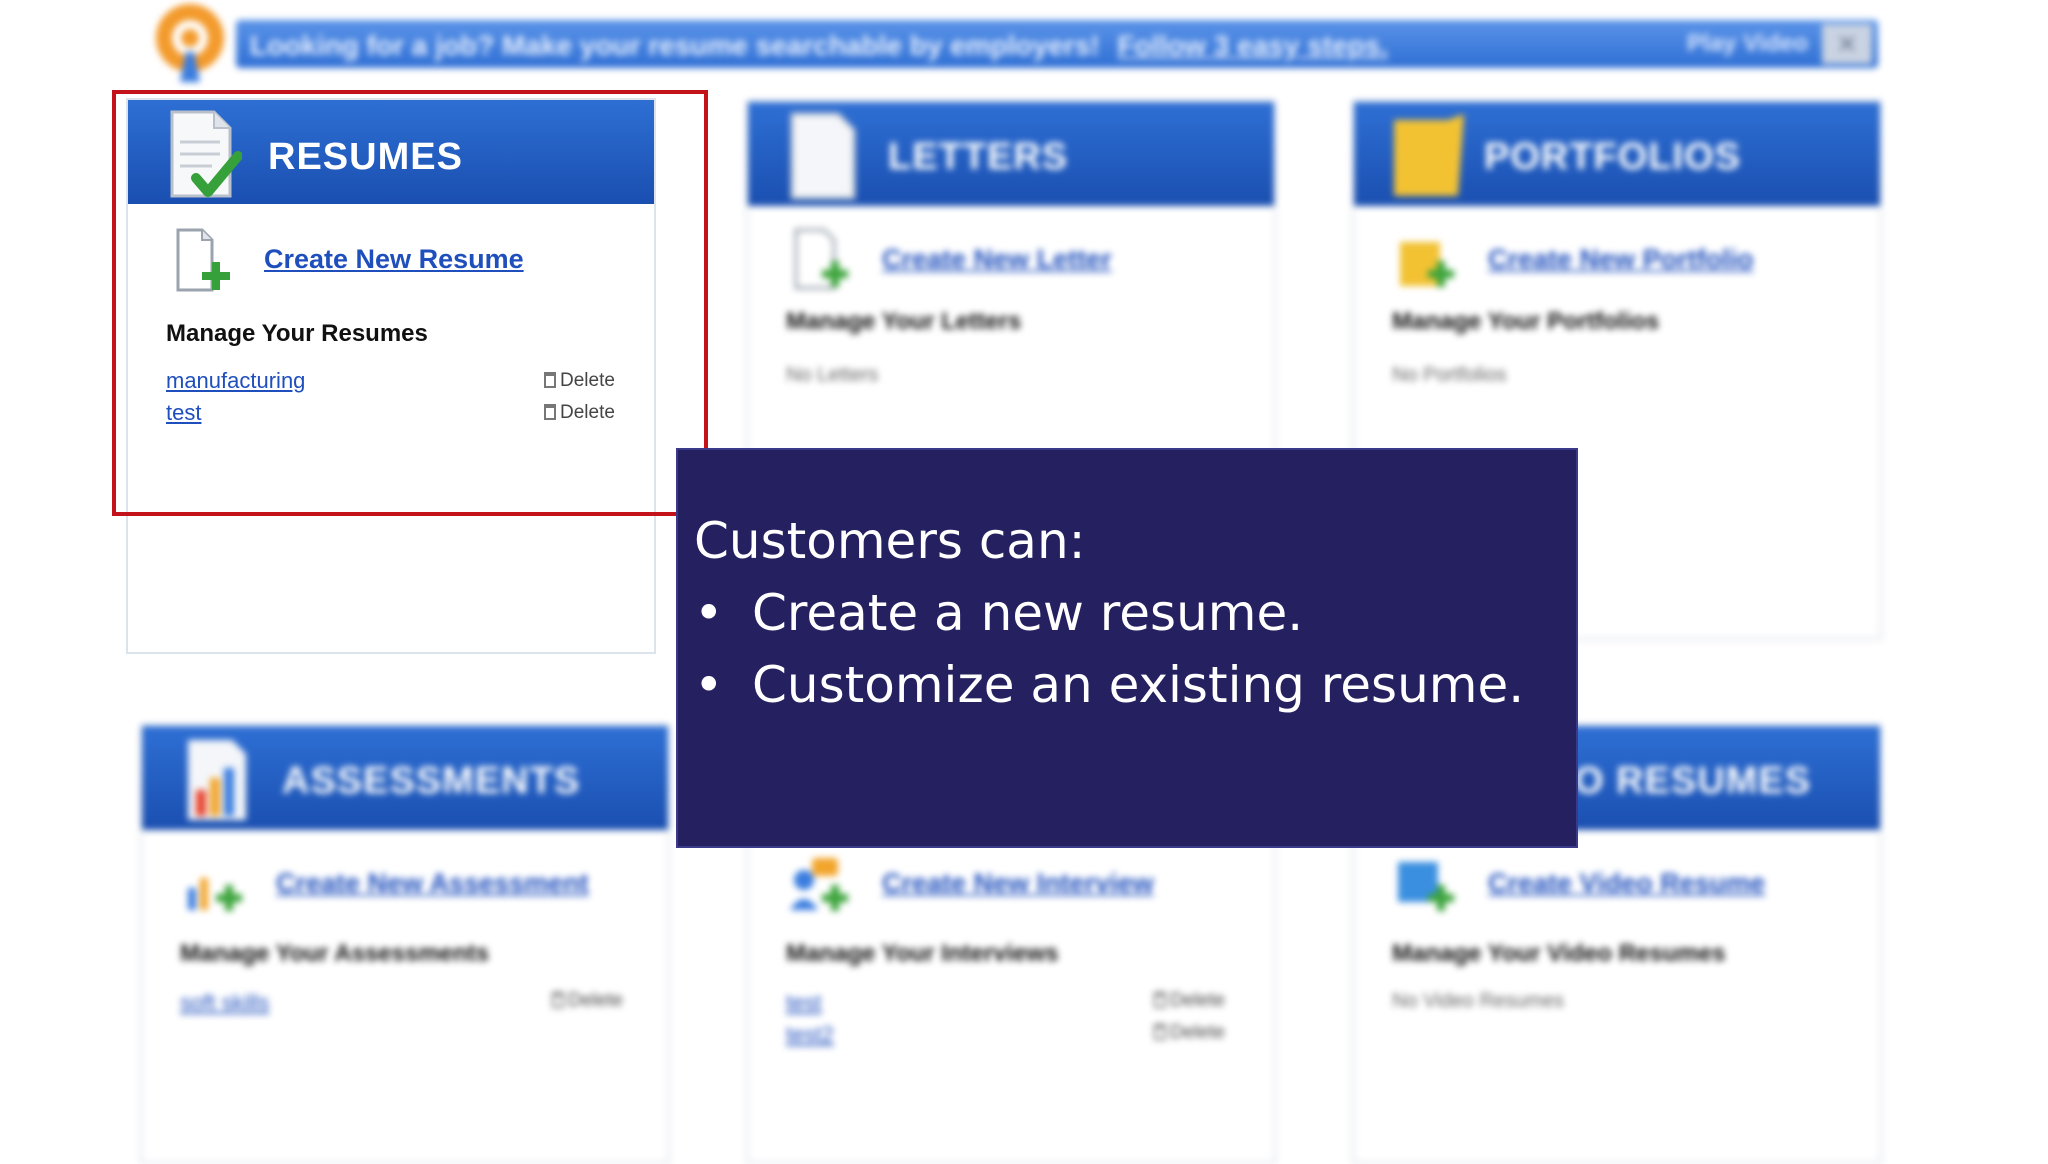 This screenshot has height=1164, width=2048. I want to click on create-letter-link: Create New Letter, so click(997, 259).